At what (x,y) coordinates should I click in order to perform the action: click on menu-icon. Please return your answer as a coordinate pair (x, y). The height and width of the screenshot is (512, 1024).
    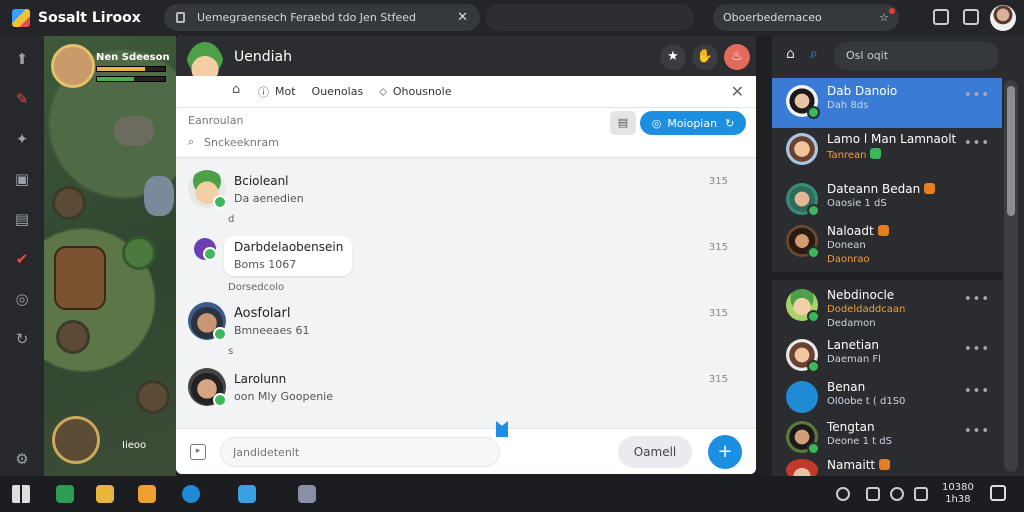
    Looking at the image, I should click on (971, 17).